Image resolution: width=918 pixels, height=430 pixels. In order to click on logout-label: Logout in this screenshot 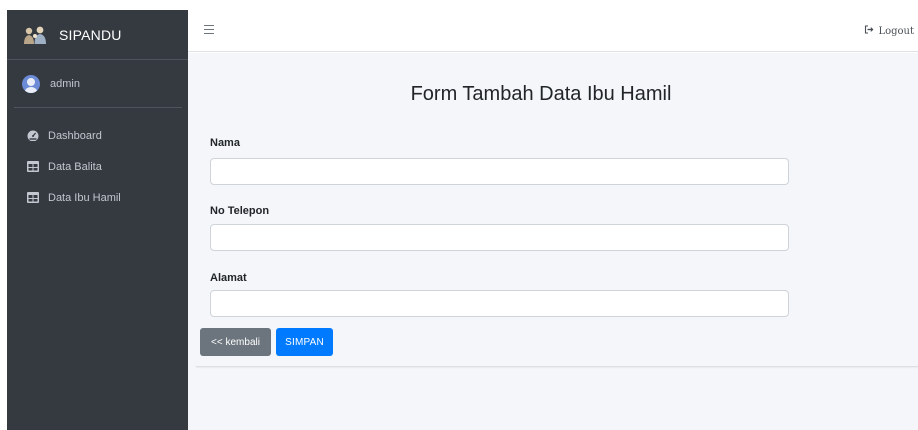, I will do `click(896, 31)`.